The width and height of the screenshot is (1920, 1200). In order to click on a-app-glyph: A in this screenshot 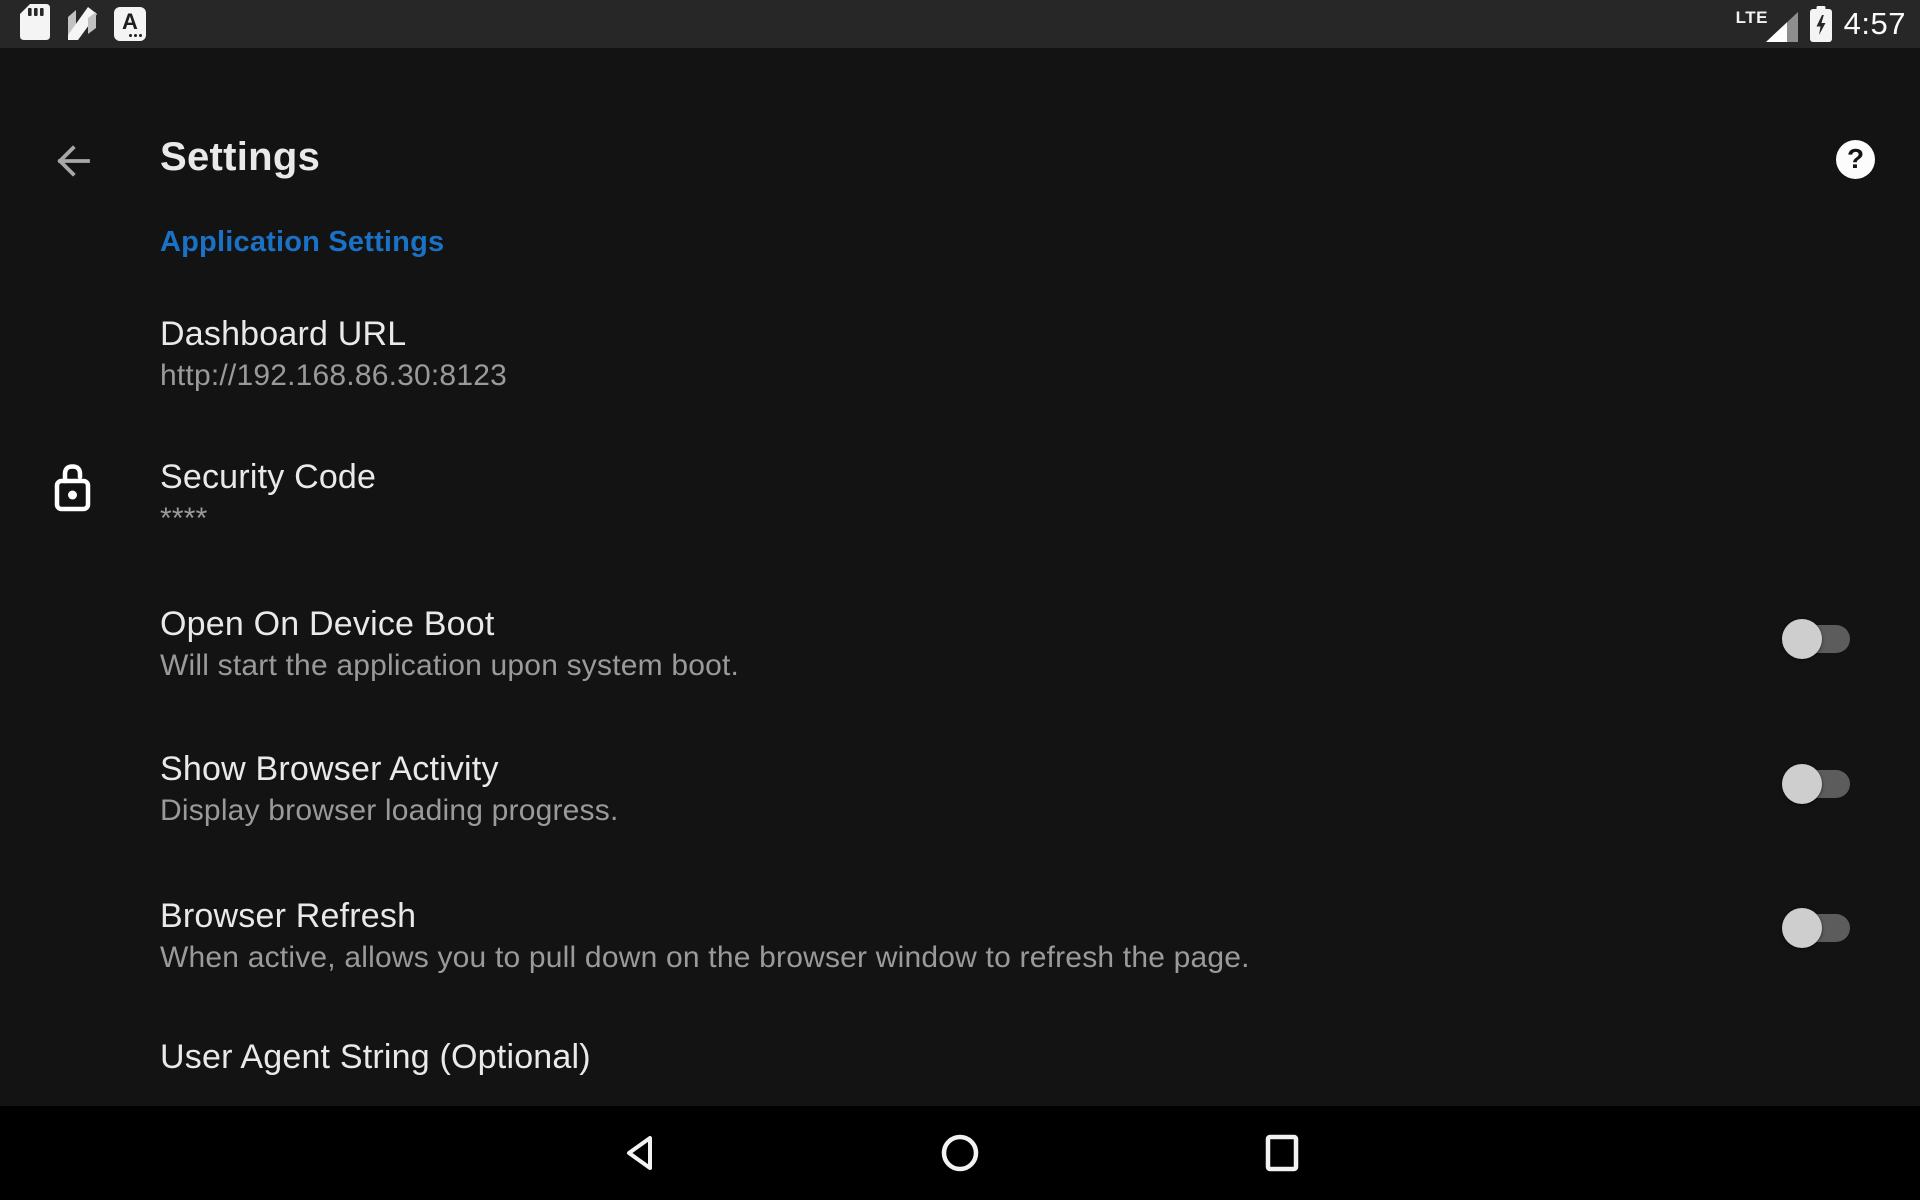, I will do `click(130, 21)`.